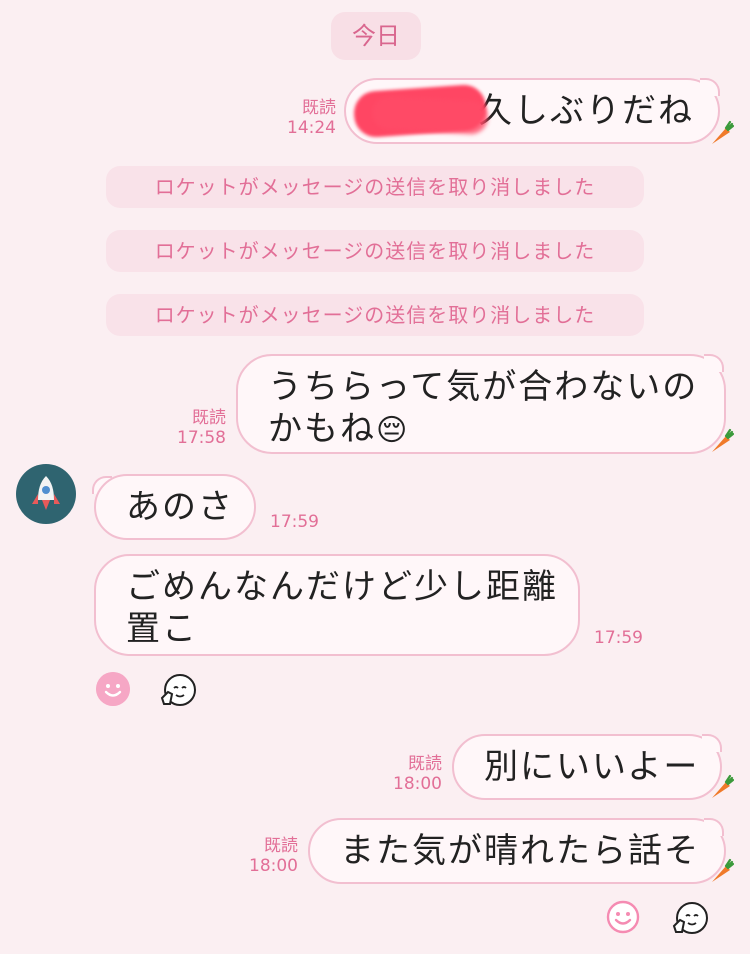 The image size is (750, 954). What do you see at coordinates (322, 429) in the screenshot?
I see `message-text: かもね` at bounding box center [322, 429].